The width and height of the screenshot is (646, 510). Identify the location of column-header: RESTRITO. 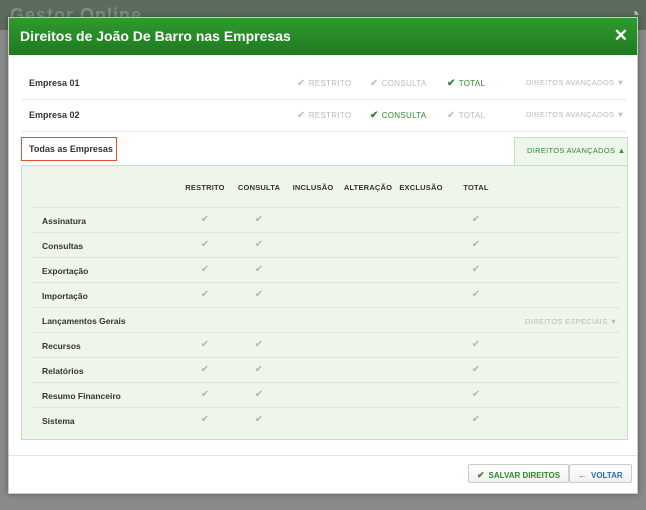
(205, 187).